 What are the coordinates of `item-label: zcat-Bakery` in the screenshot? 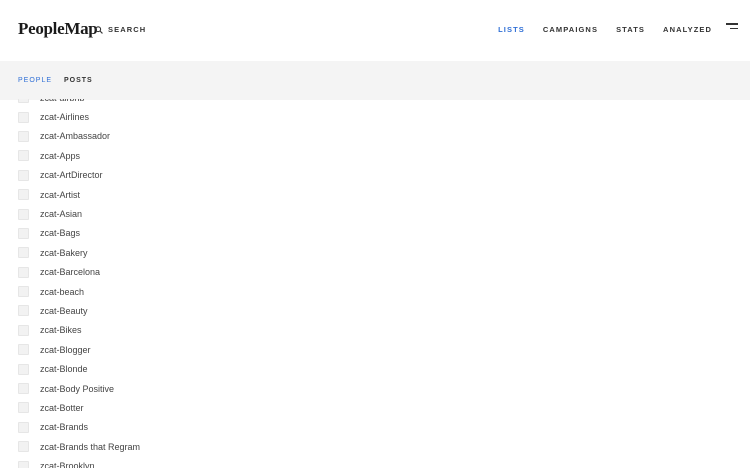 It's located at (64, 252).